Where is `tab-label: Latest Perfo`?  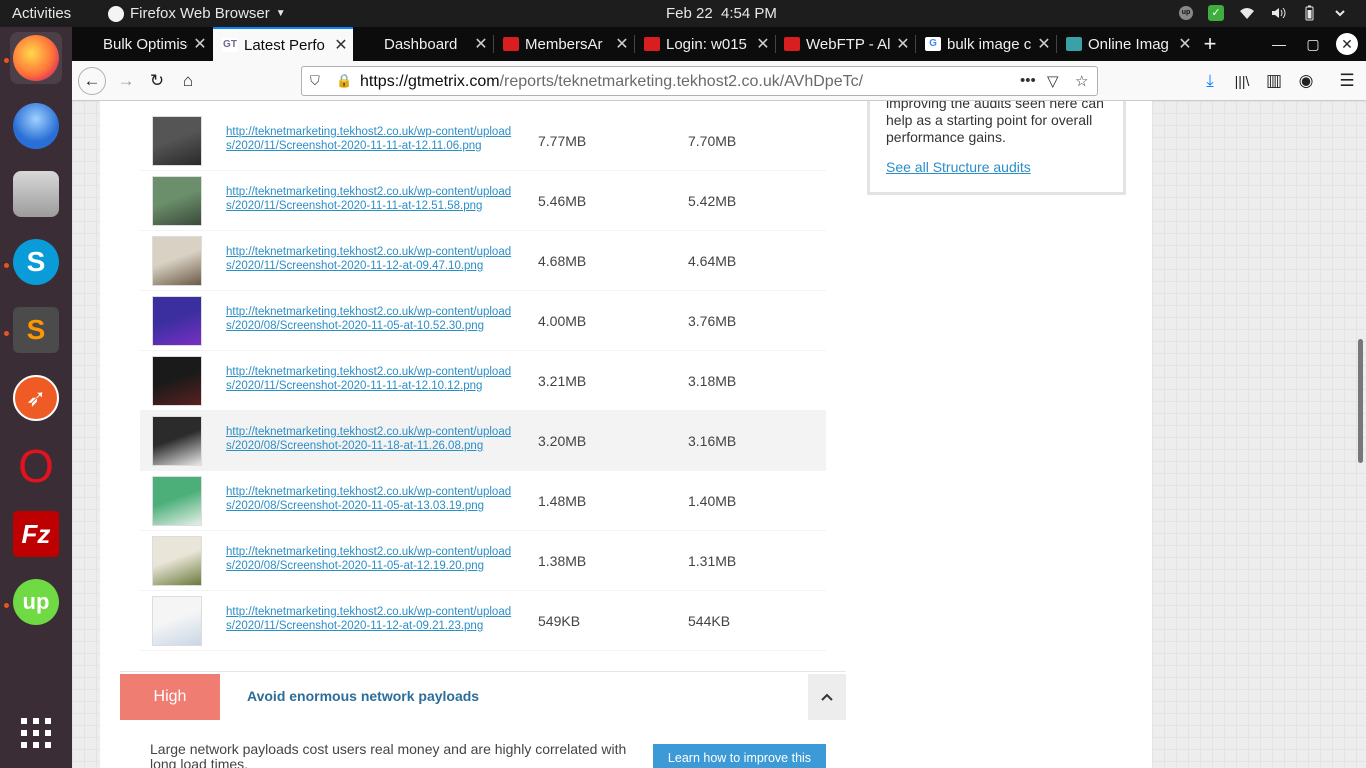
tab-label: Latest Perfo is located at coordinates (284, 45).